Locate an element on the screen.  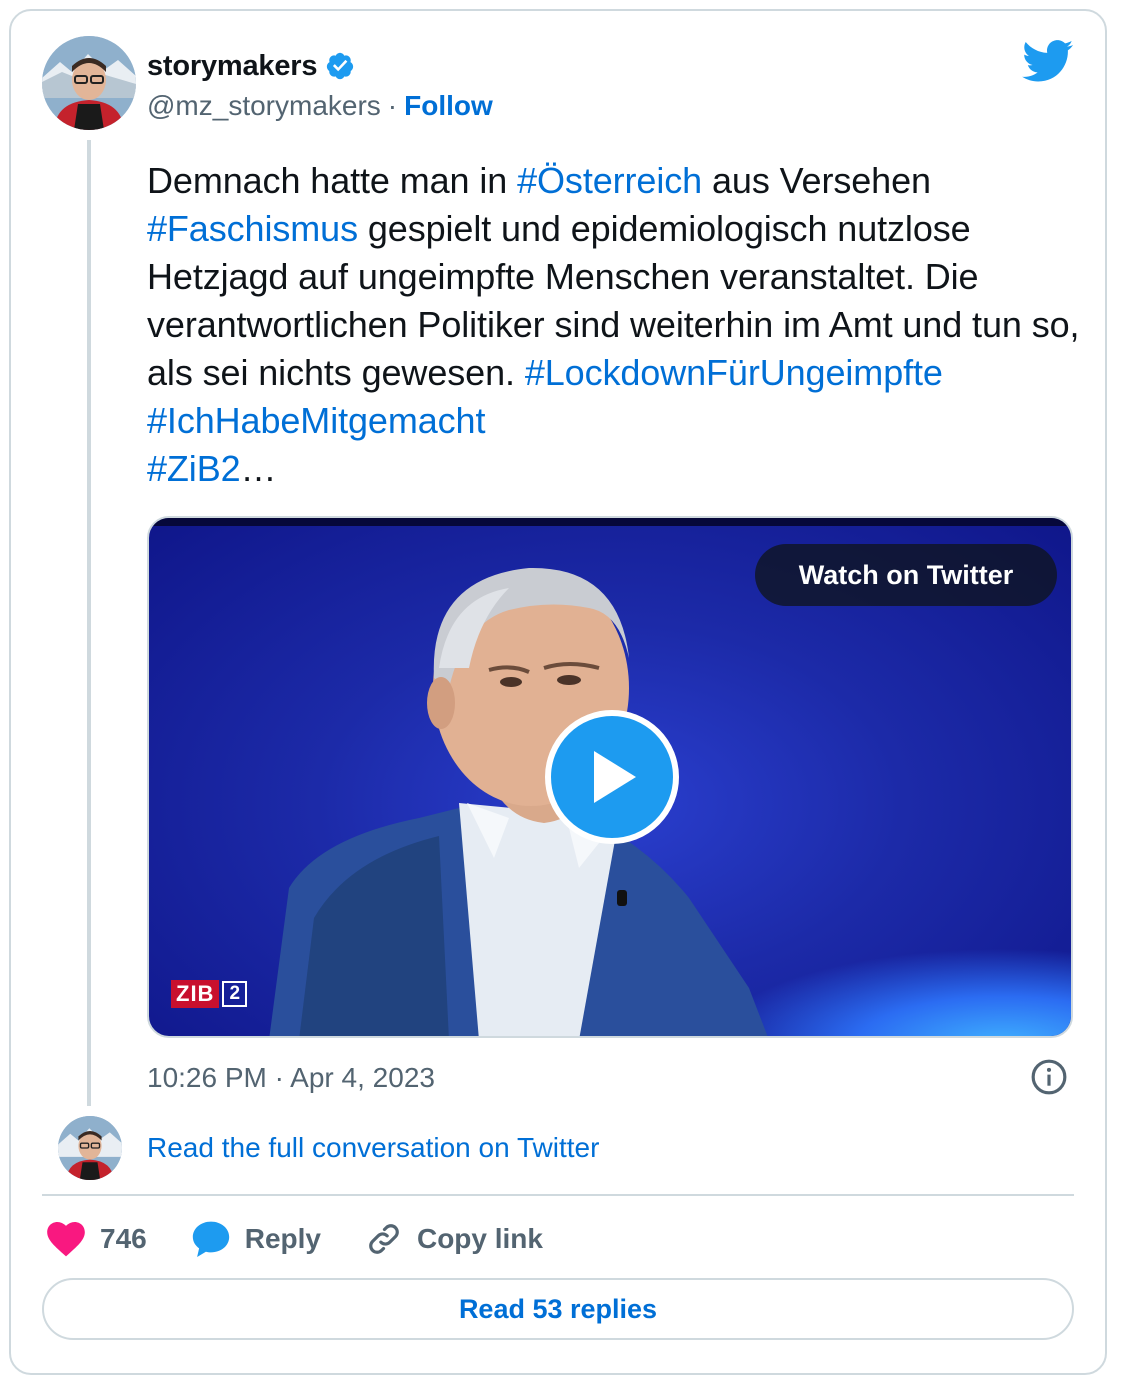
heart-icon is located at coordinates (66, 1239).